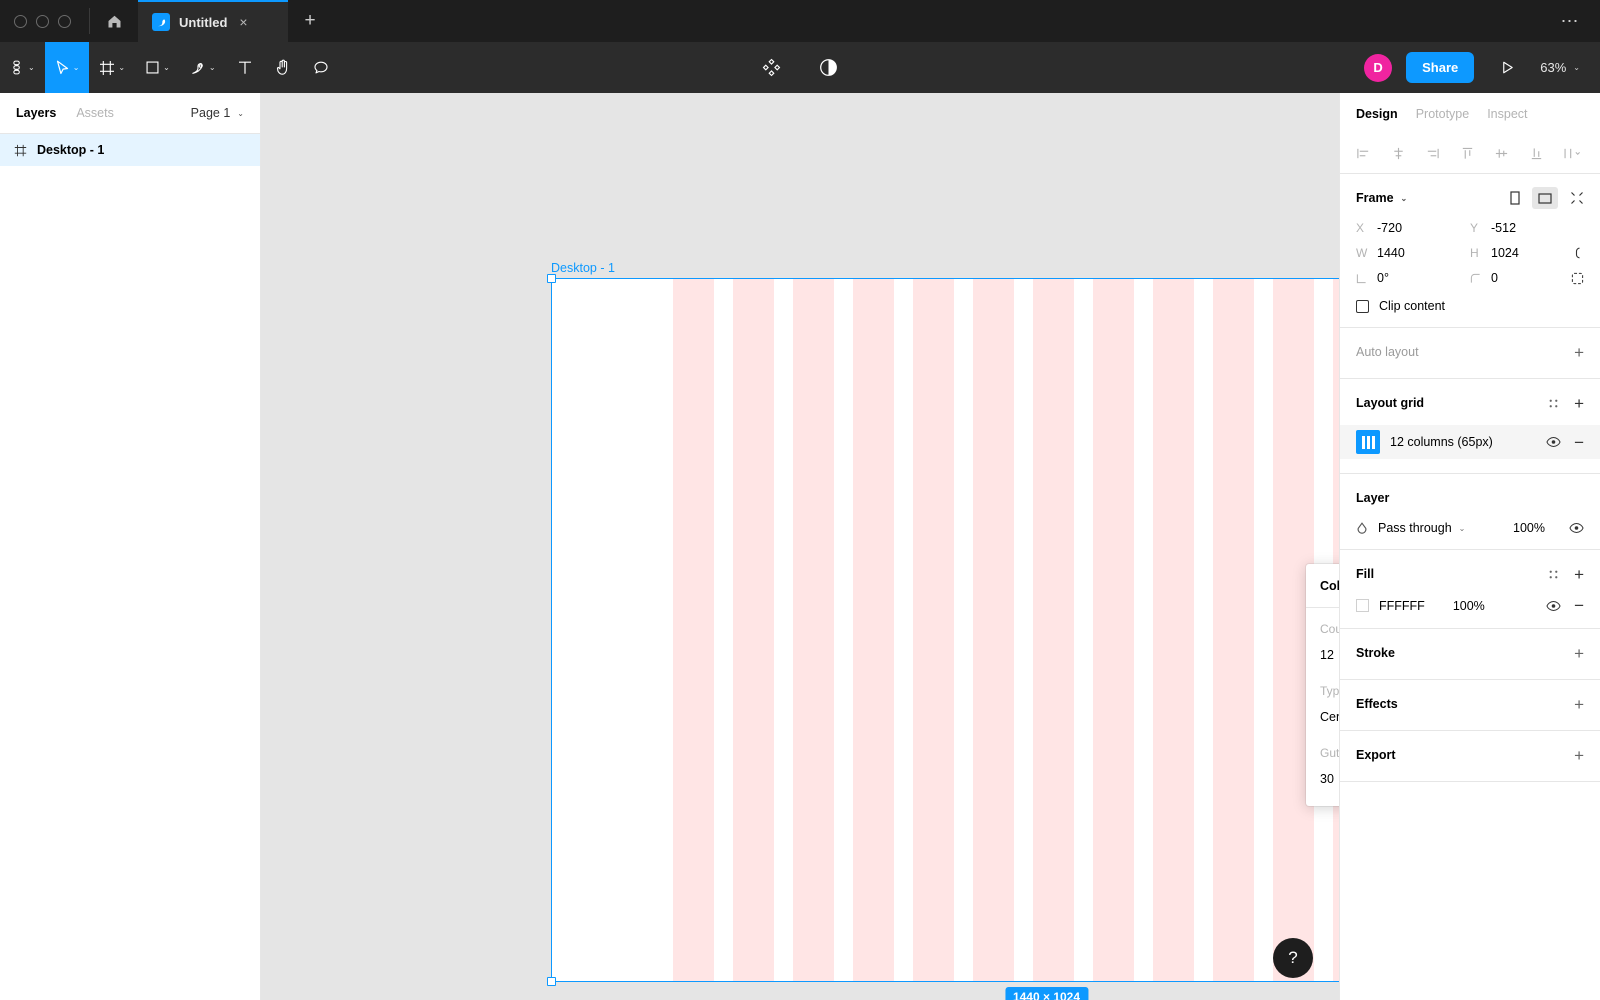  I want to click on fill-color-swatch, so click(1362, 605).